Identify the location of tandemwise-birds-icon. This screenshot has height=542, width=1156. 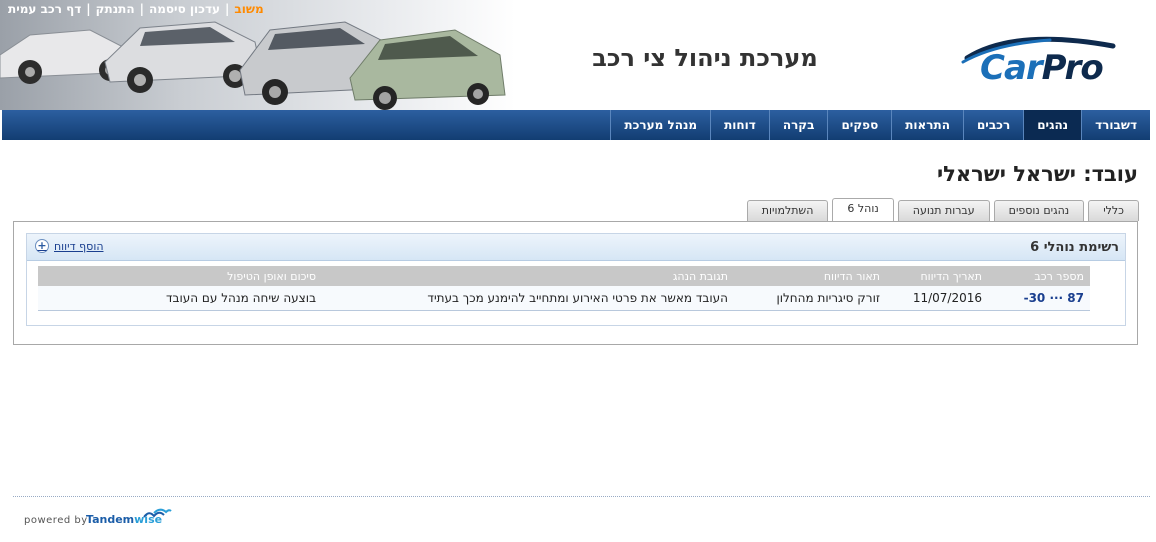
(157, 513).